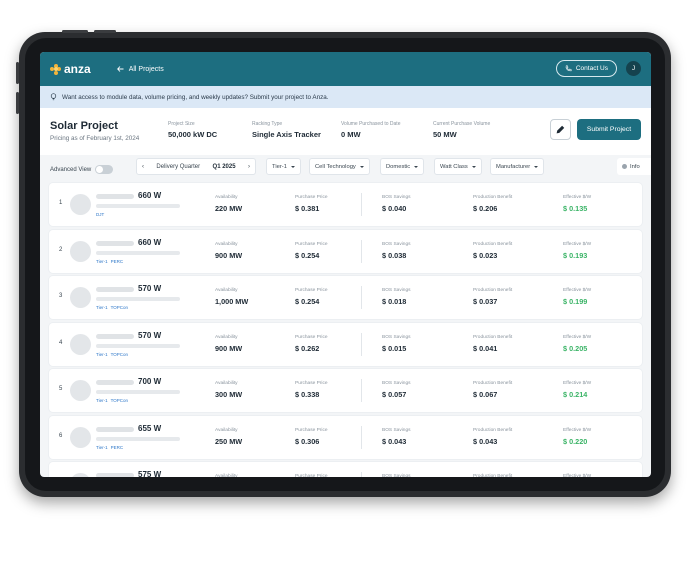 The image size is (700, 570). Describe the element at coordinates (82, 169) in the screenshot. I see `advanced-view-control: Advanced View` at that location.